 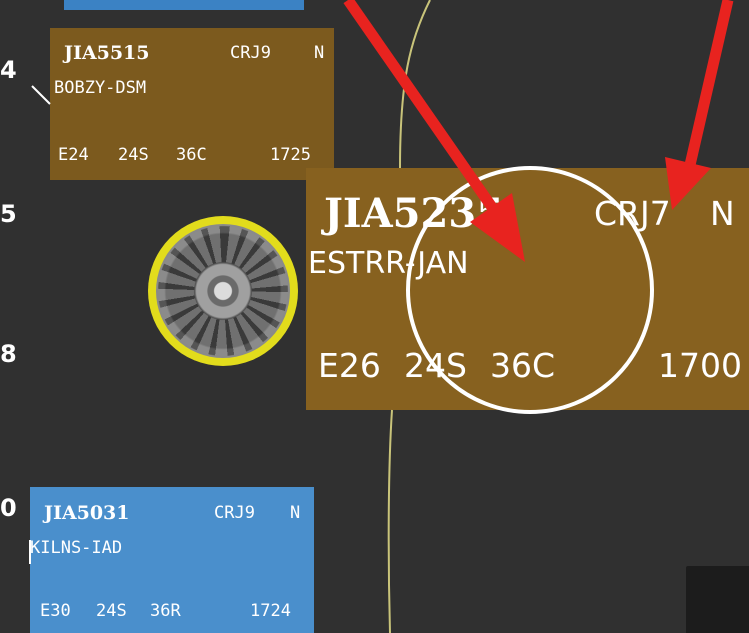 I want to click on highlight-circle, so click(x=530, y=290).